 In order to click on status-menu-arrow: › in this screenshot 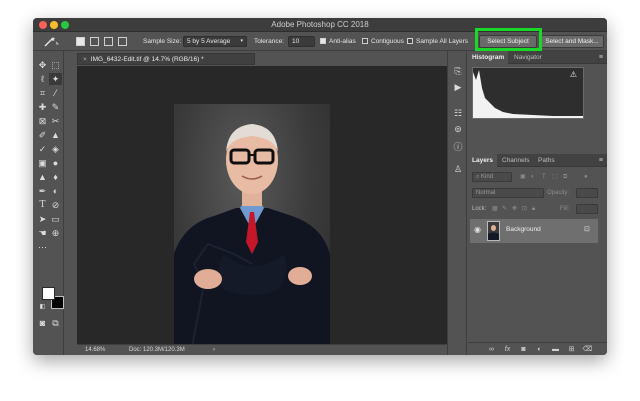, I will do `click(214, 350)`.